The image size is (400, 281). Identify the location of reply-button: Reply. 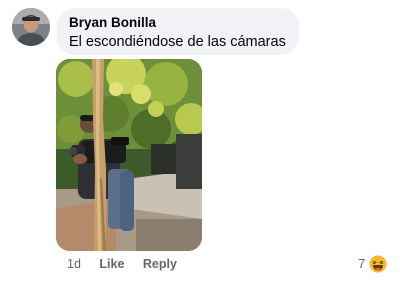
(160, 264).